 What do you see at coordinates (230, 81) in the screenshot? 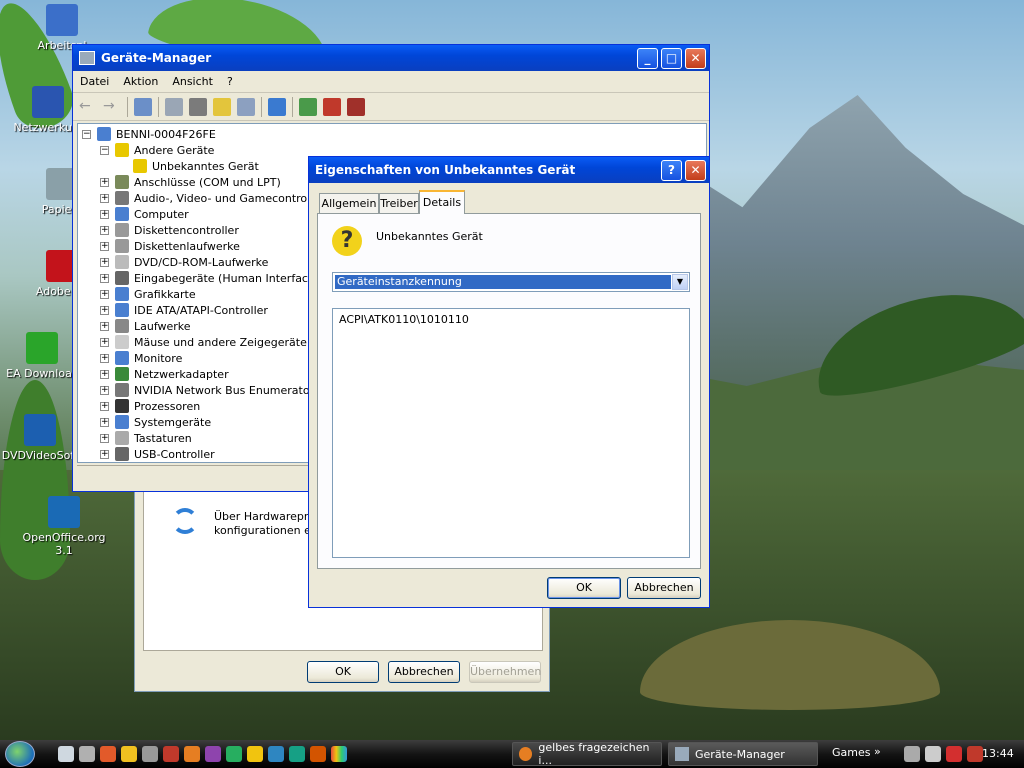
I see `menu-help: ?` at bounding box center [230, 81].